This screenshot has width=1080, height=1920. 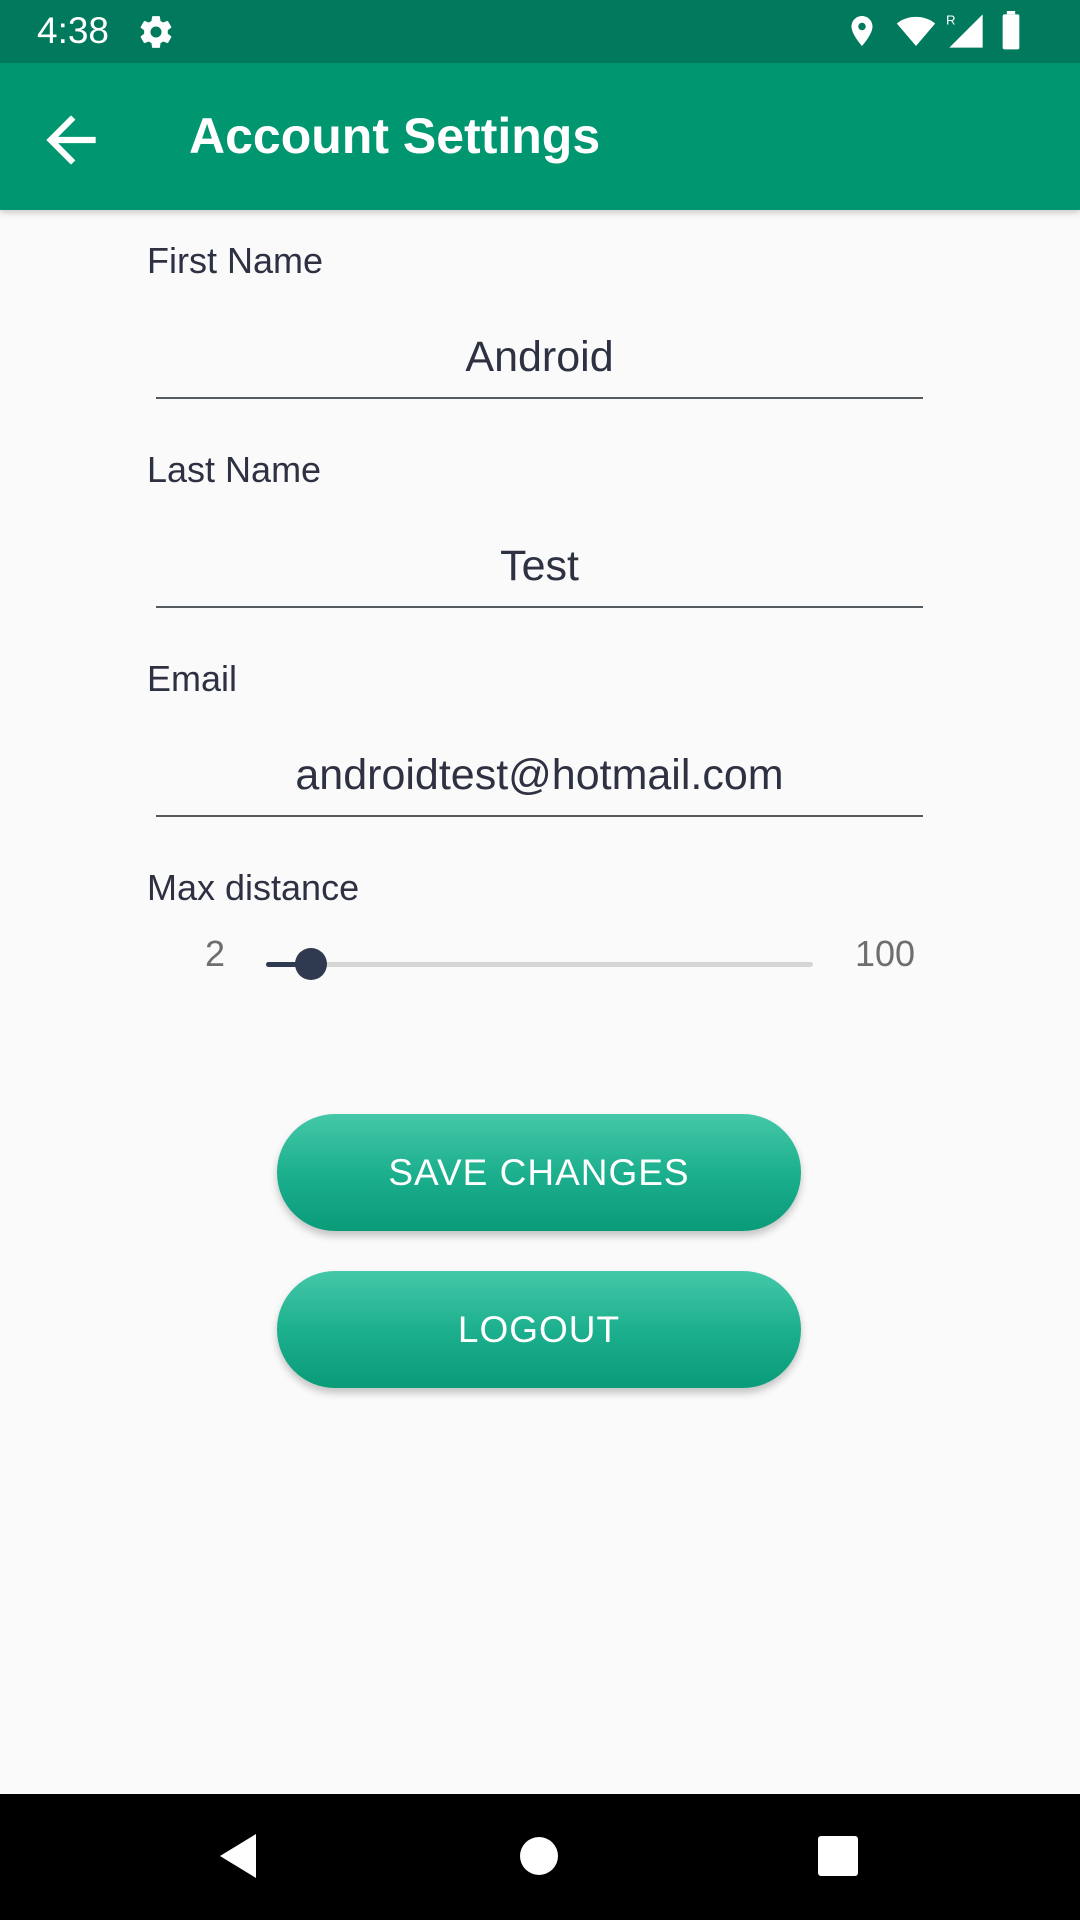 I want to click on save-changes-button: SAVE CHANGES, so click(x=539, y=1172).